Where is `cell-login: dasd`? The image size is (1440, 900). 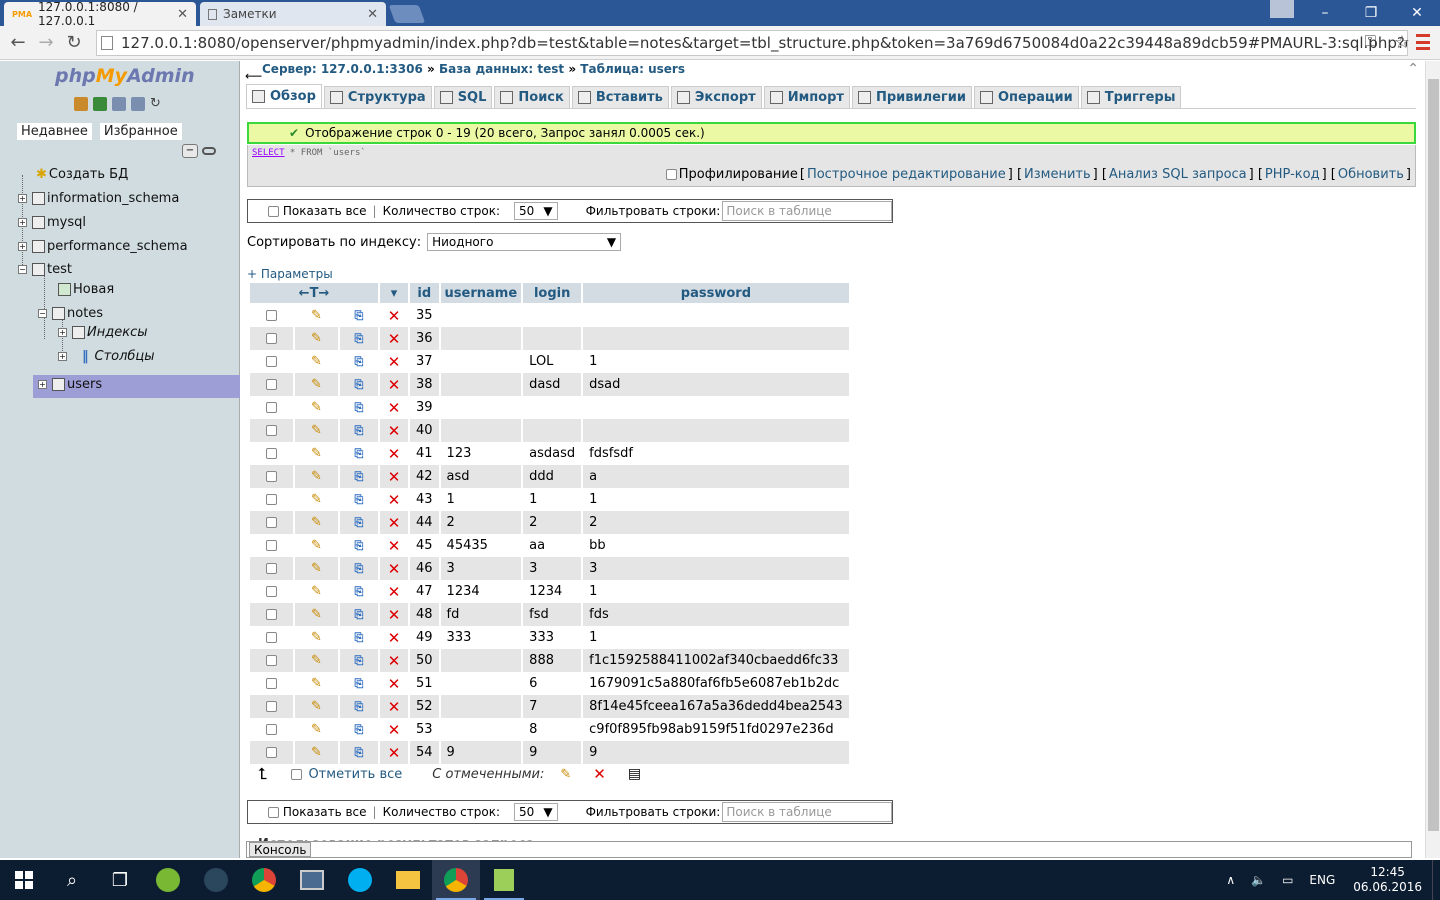 cell-login: dasd is located at coordinates (552, 384).